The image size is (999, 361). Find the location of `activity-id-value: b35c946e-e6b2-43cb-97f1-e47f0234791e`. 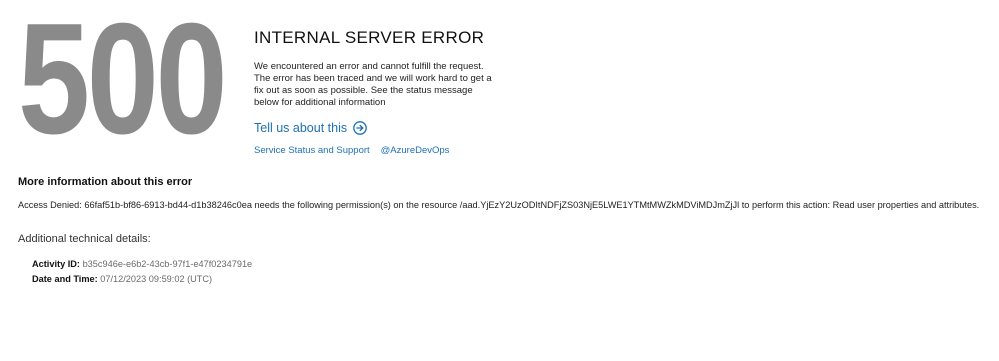

activity-id-value: b35c946e-e6b2-43cb-97f1-e47f0234791e is located at coordinates (167, 264).